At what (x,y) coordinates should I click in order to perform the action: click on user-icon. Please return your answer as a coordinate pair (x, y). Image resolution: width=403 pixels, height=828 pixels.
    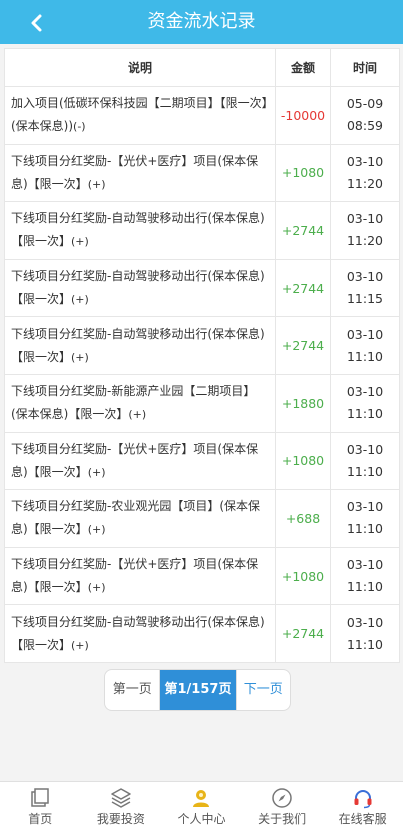
    Looking at the image, I should click on (201, 798).